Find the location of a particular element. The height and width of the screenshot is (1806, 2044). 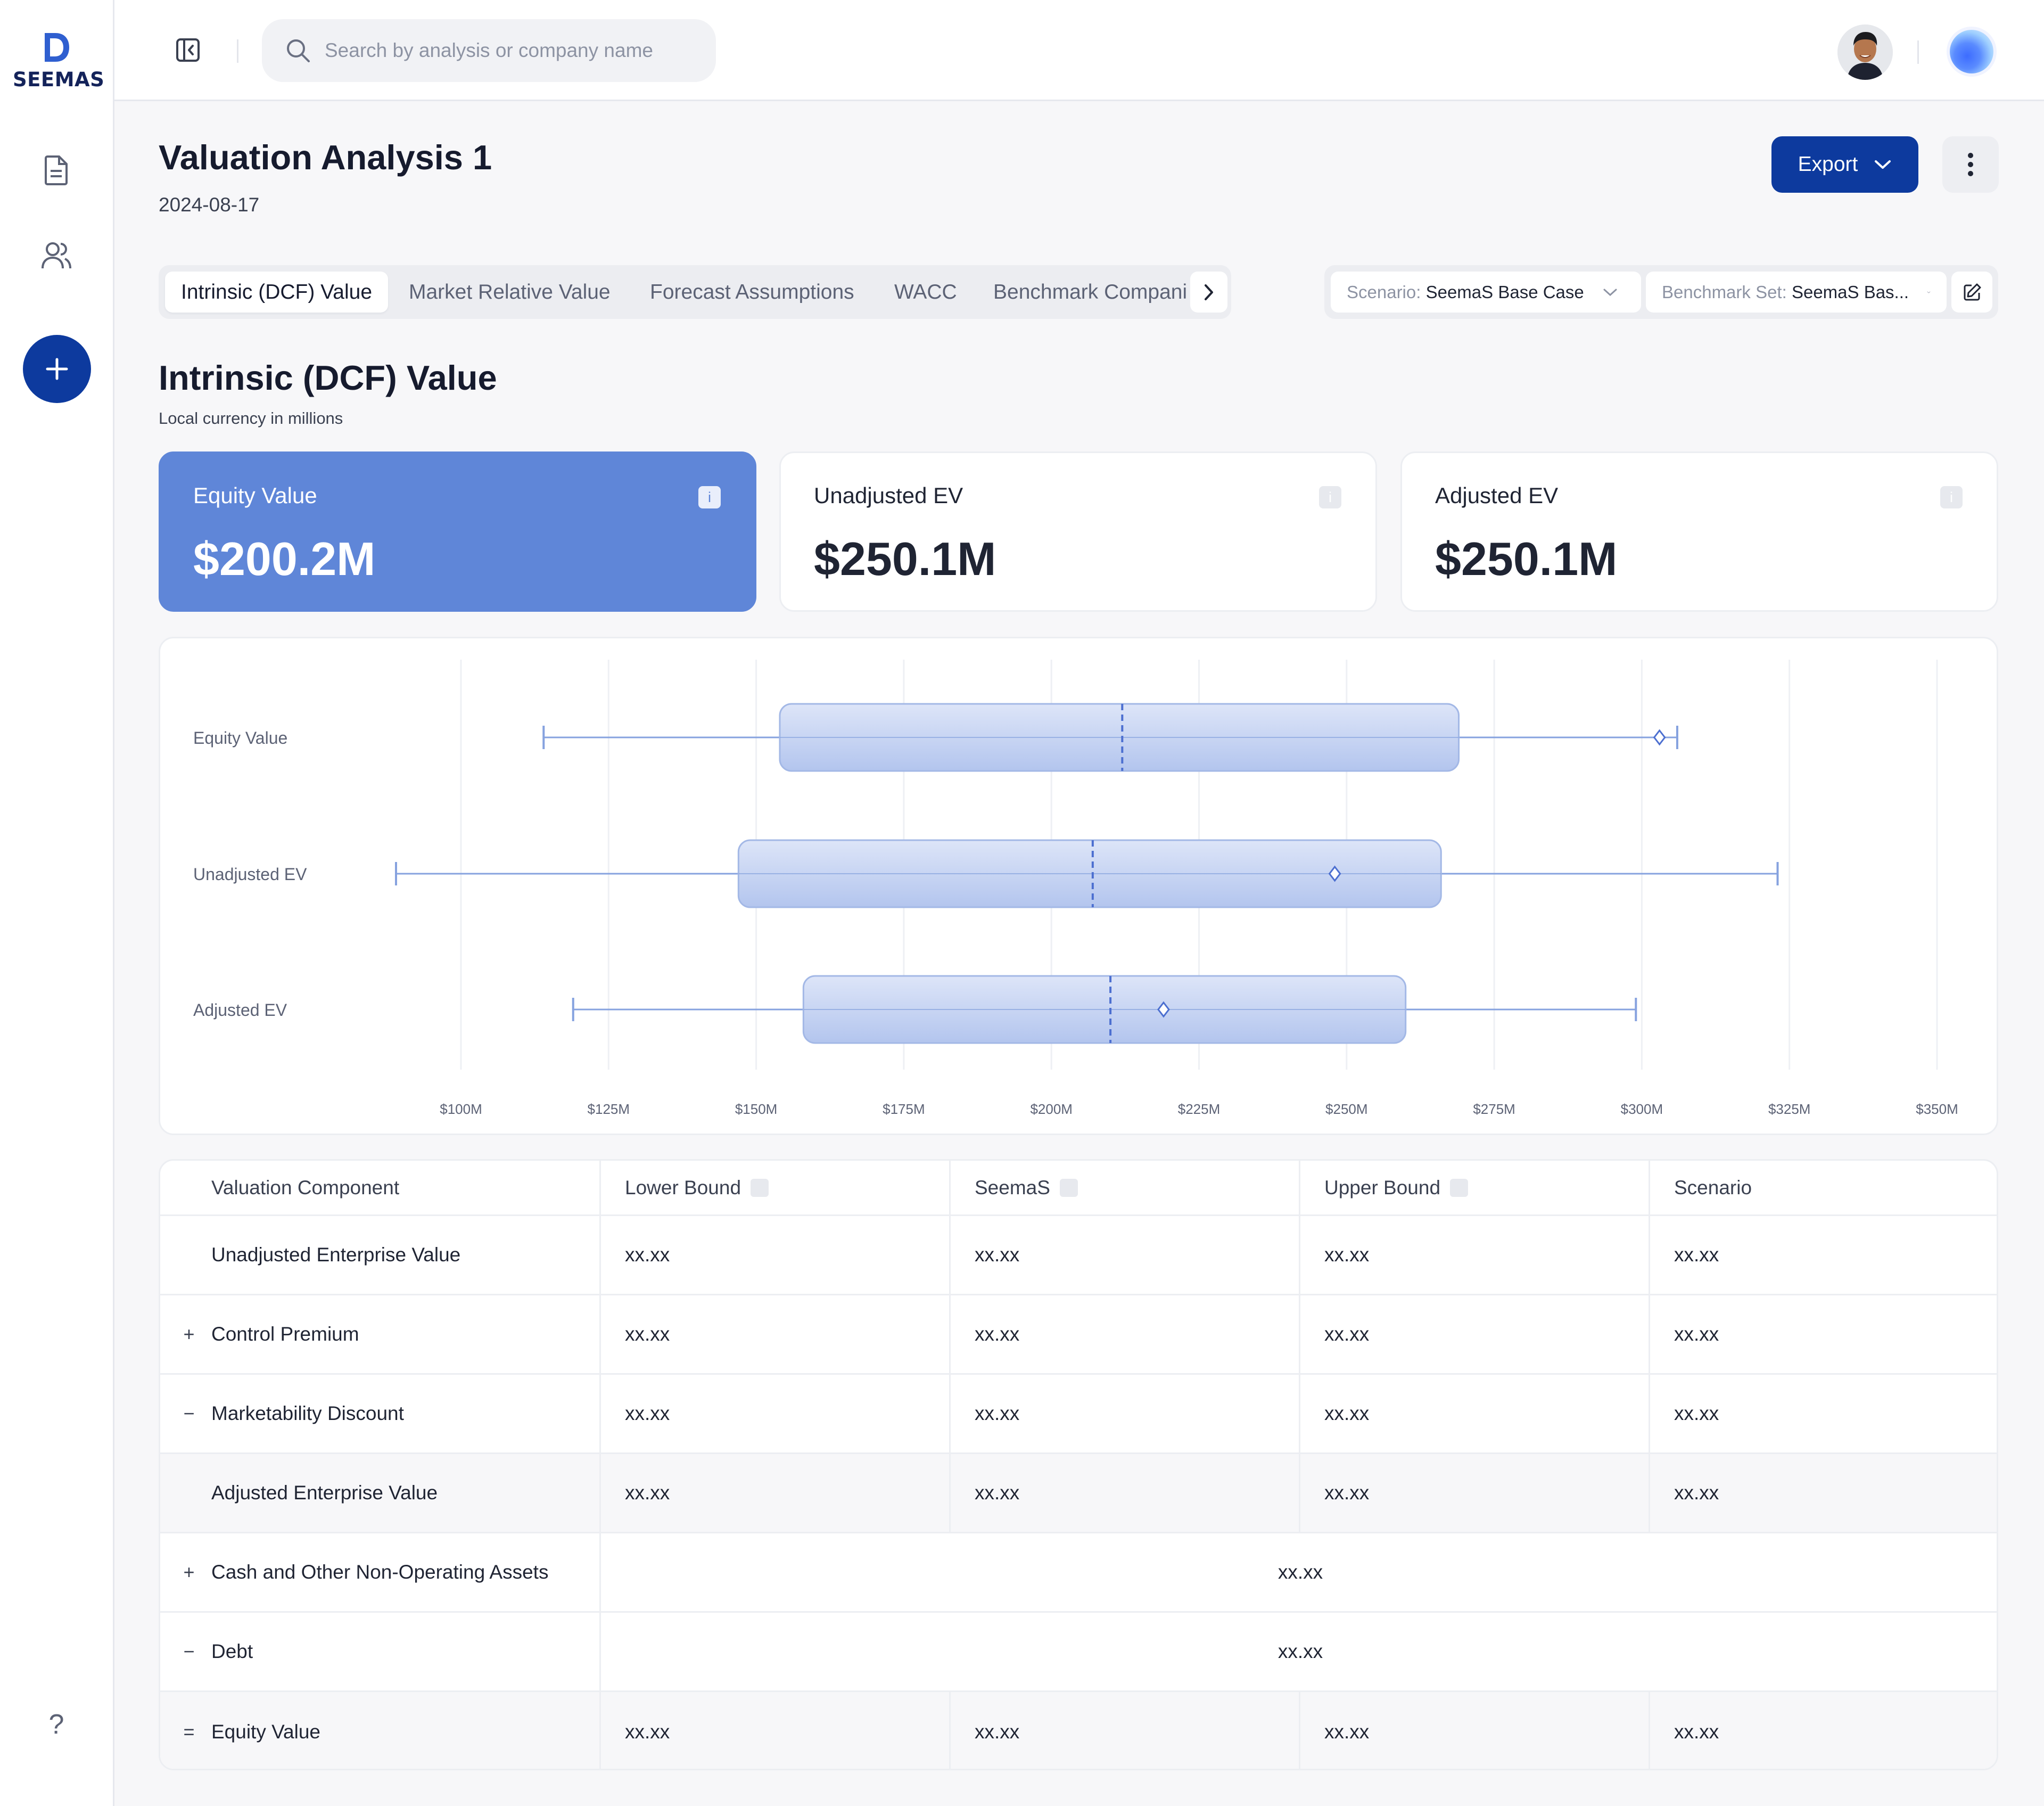

sidebar-toggle-icon is located at coordinates (188, 50).